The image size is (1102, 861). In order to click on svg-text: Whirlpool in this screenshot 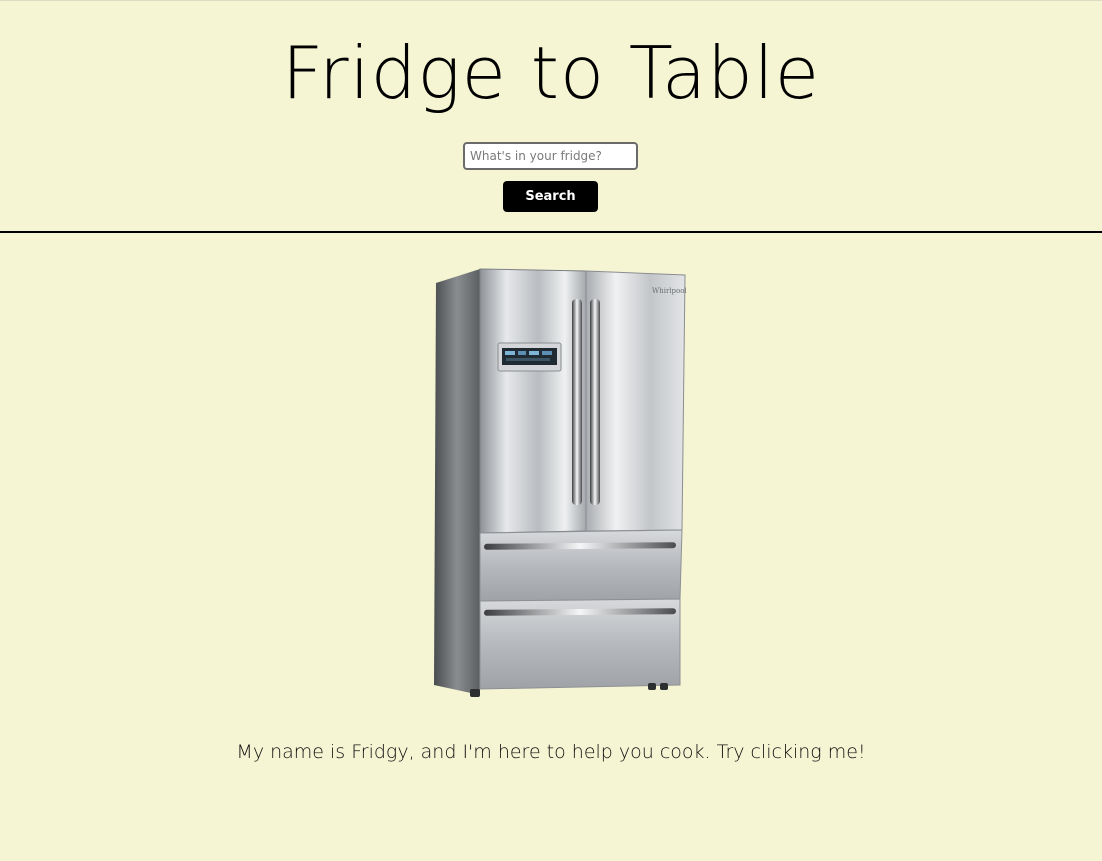, I will do `click(669, 291)`.